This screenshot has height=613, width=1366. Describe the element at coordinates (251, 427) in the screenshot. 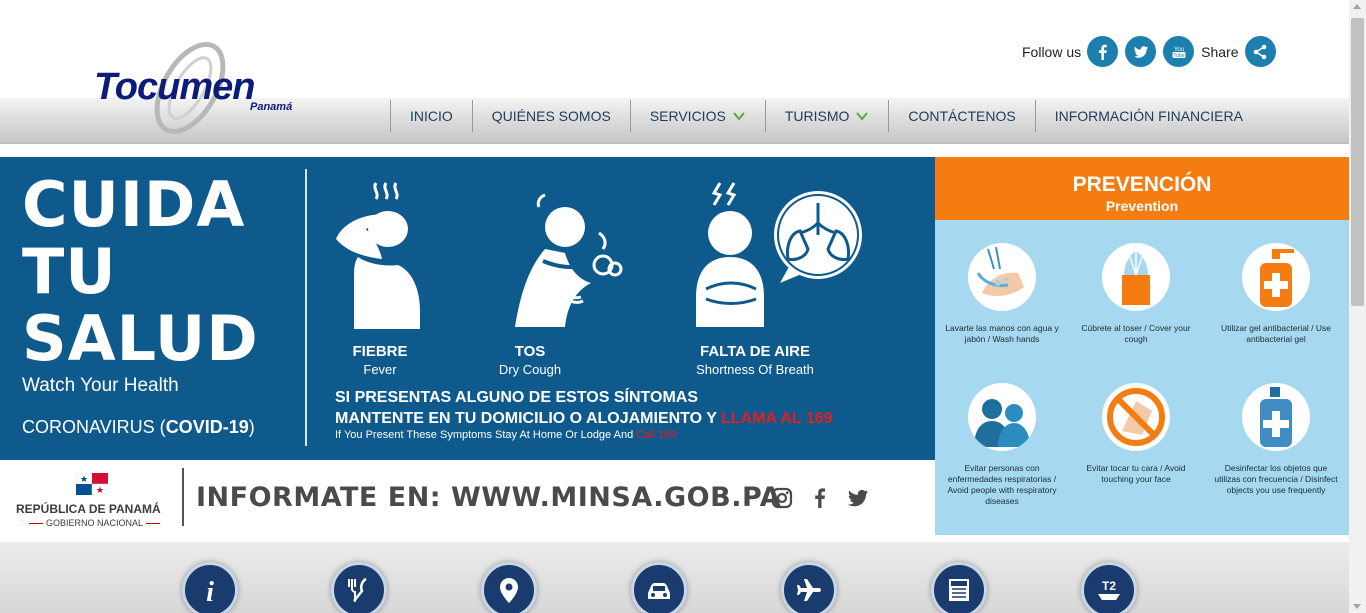

I see `corona-suffix: )` at that location.